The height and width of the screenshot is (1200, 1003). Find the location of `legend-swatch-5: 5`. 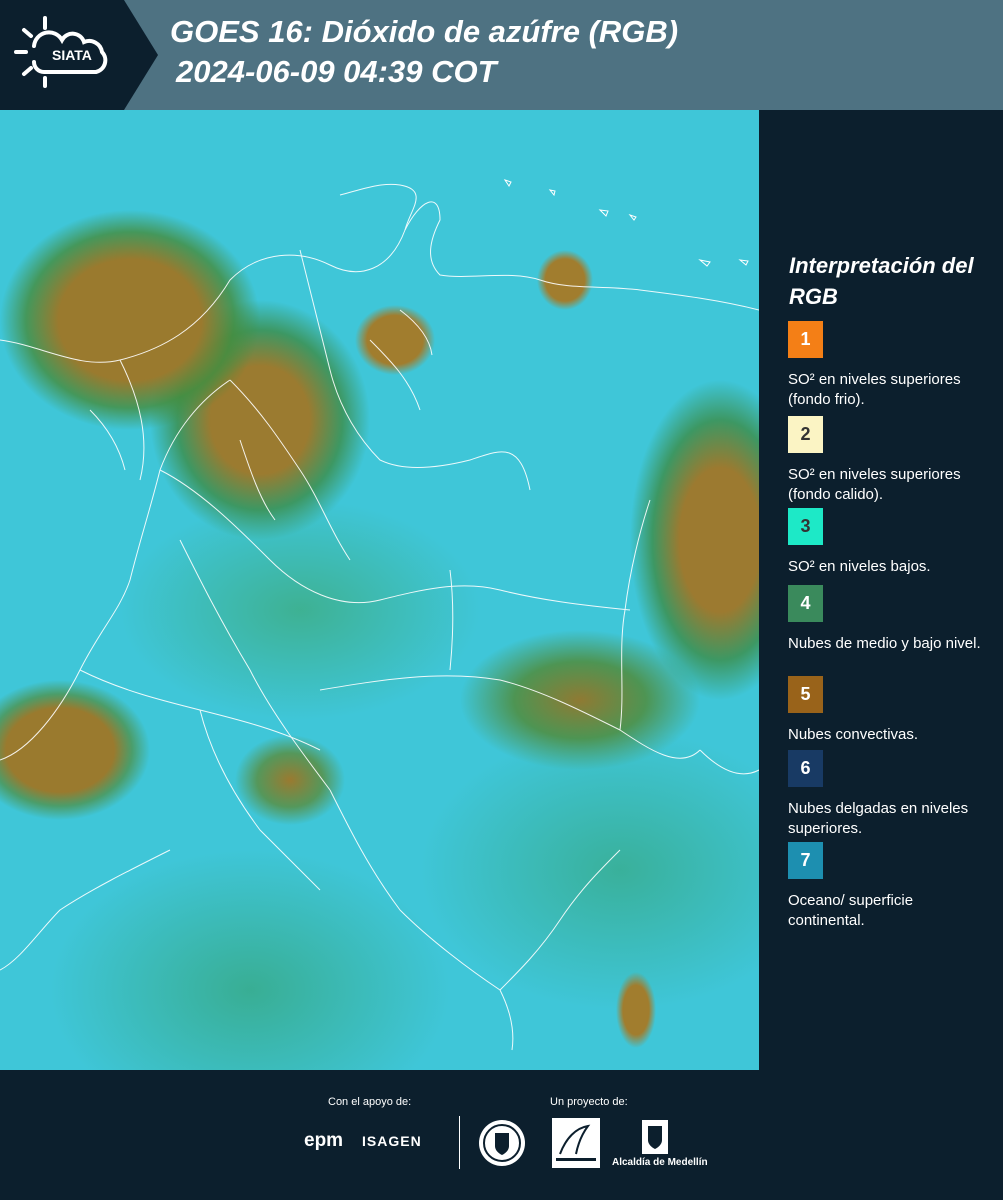

legend-swatch-5: 5 is located at coordinates (805, 694).